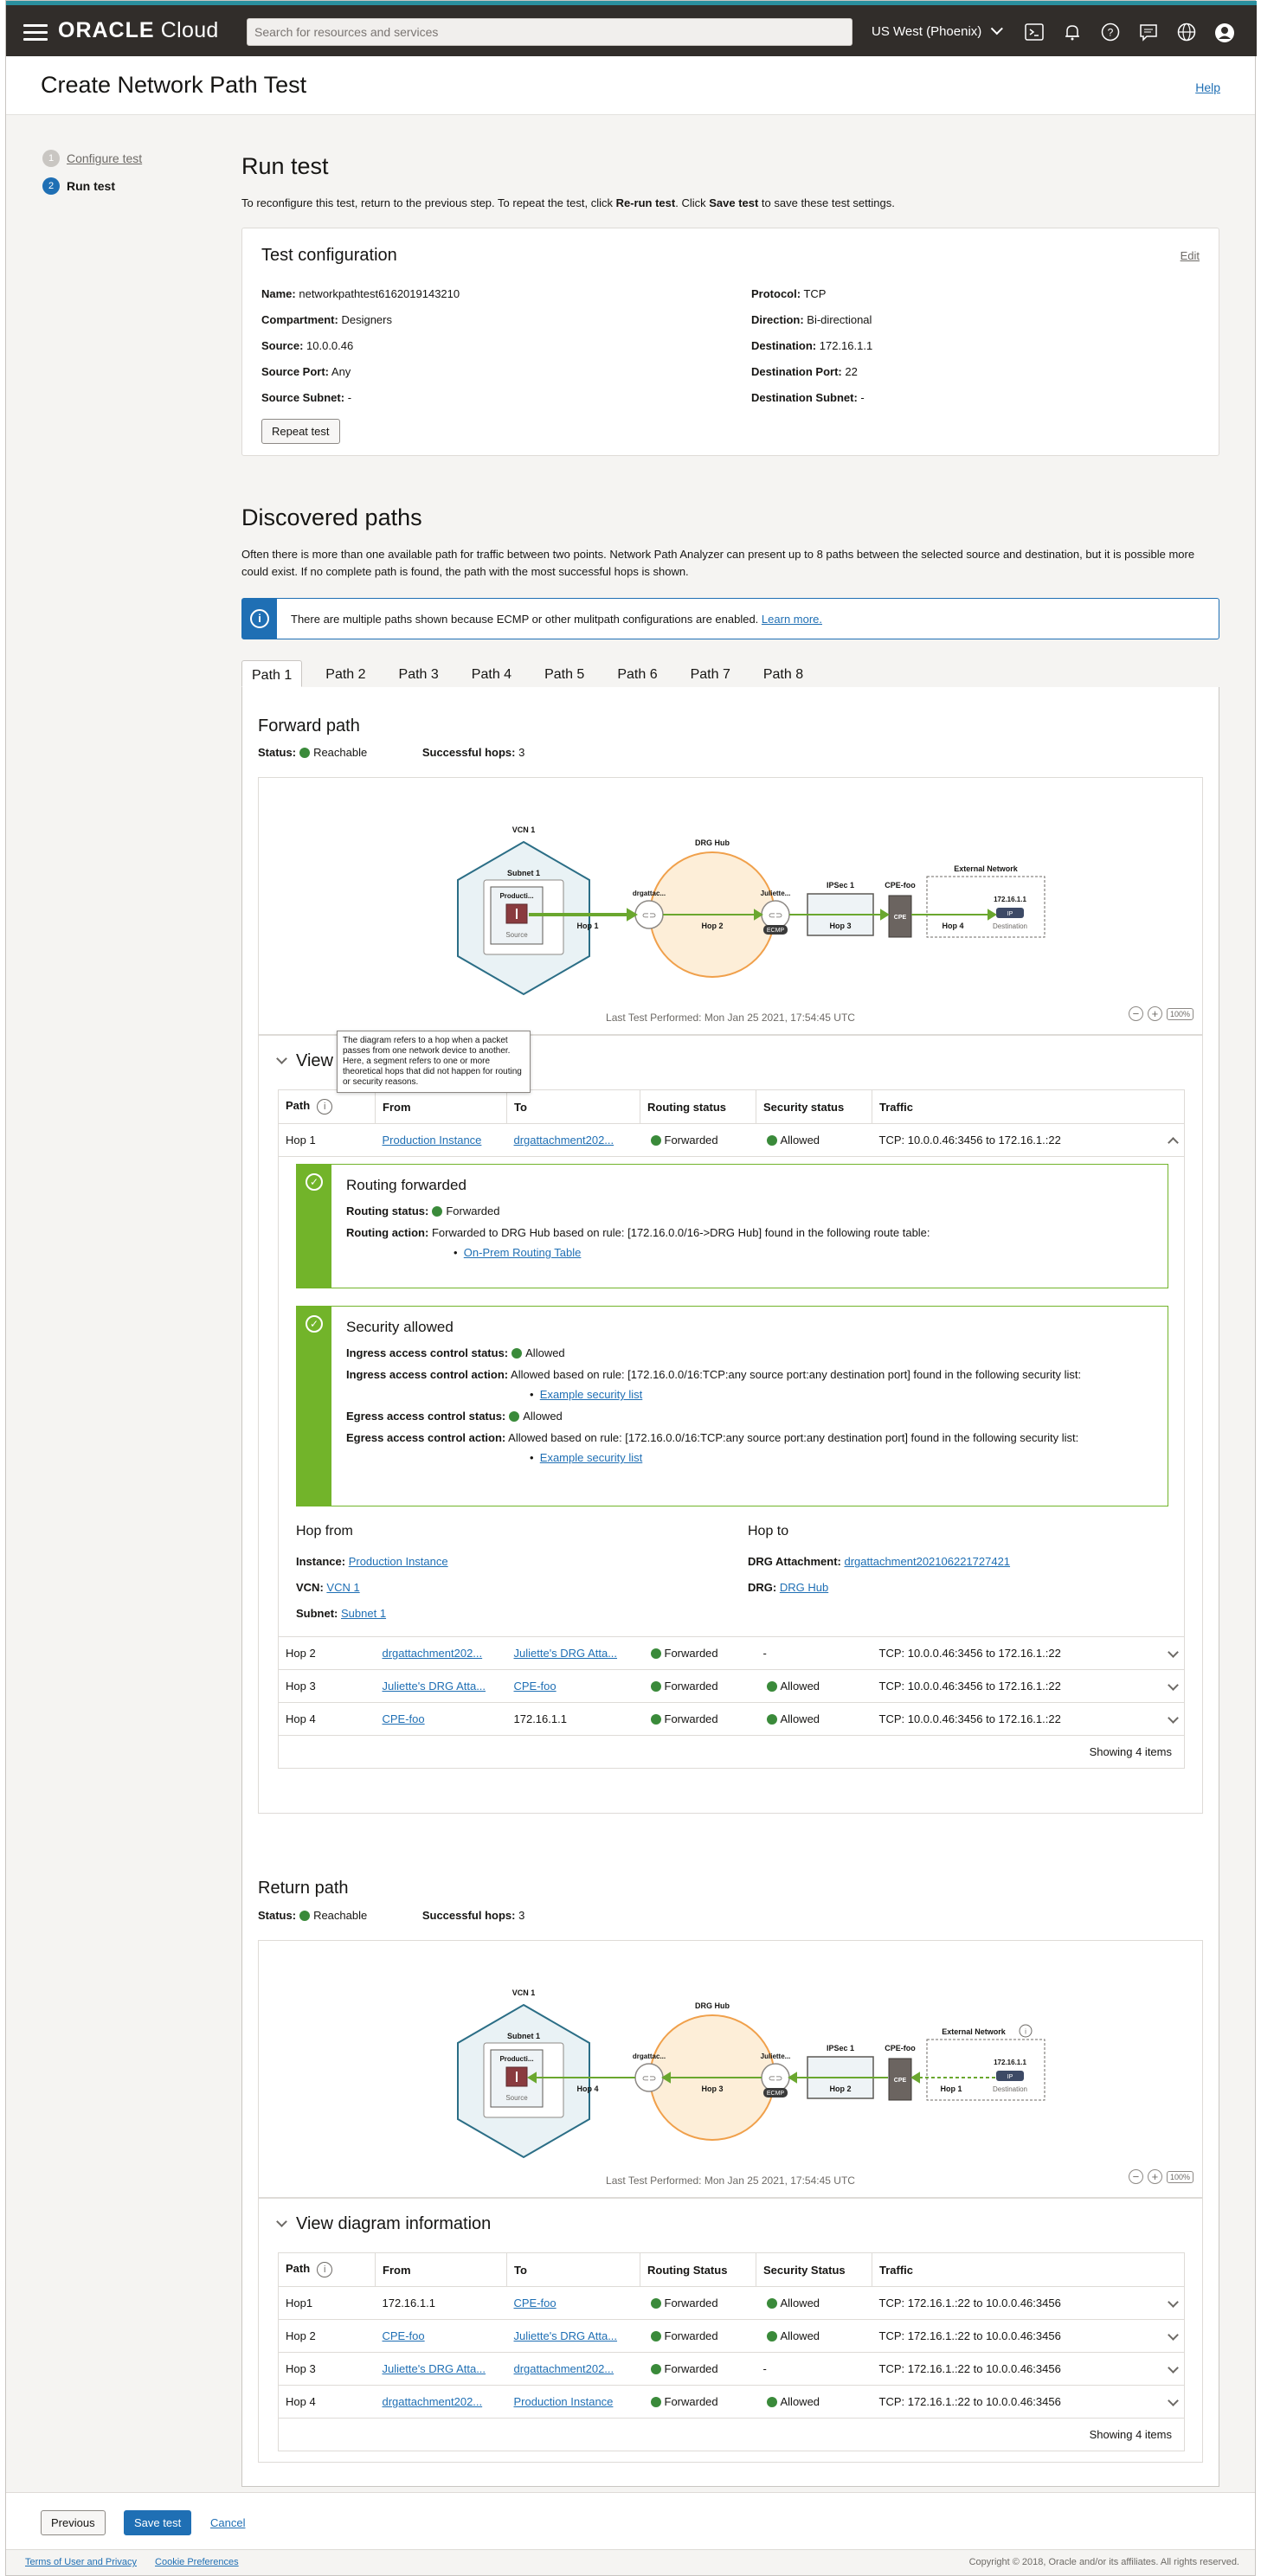 The image size is (1261, 2576). Describe the element at coordinates (564, 2401) in the screenshot. I see `to-link: Production Instance` at that location.